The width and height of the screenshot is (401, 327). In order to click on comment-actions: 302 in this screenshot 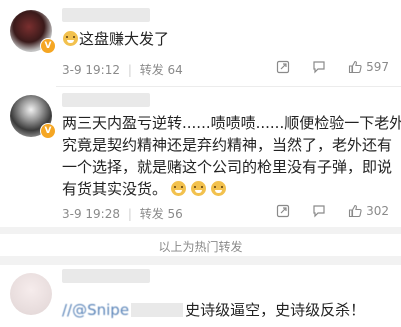, I will do `click(321, 211)`.